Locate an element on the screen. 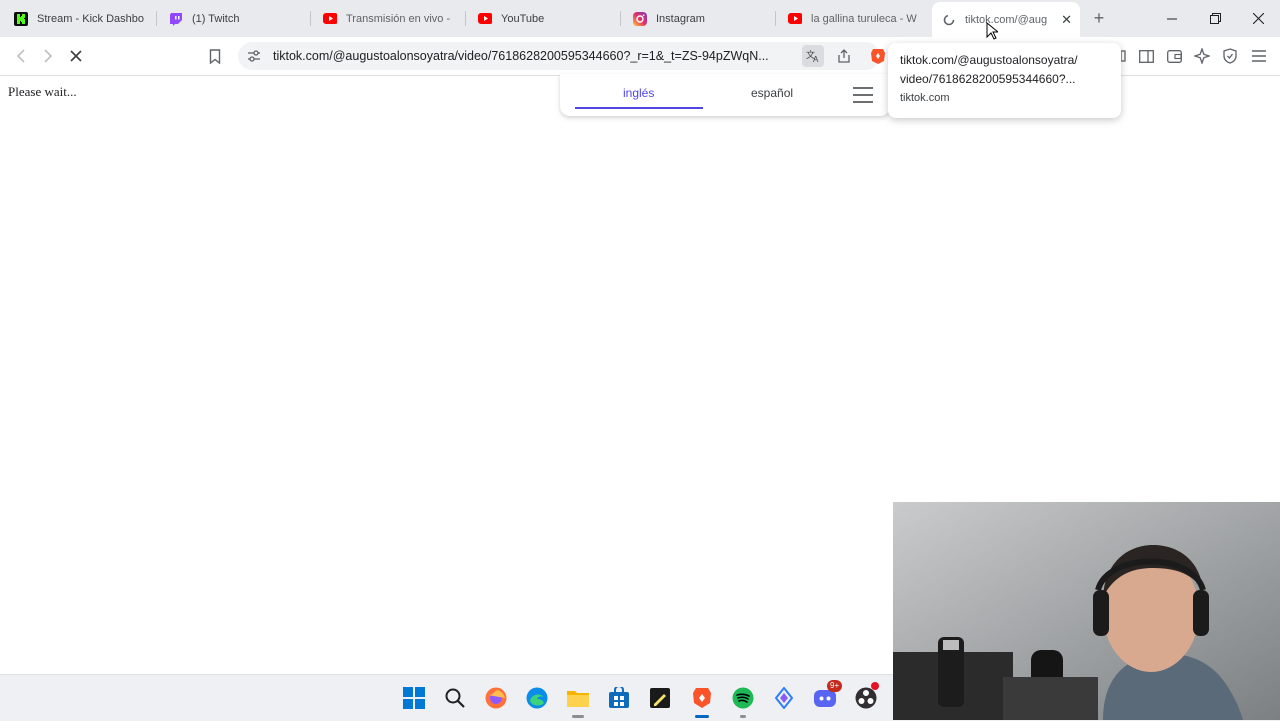 The width and height of the screenshot is (1280, 721). tab-instagram: Instagram is located at coordinates (701, 18).